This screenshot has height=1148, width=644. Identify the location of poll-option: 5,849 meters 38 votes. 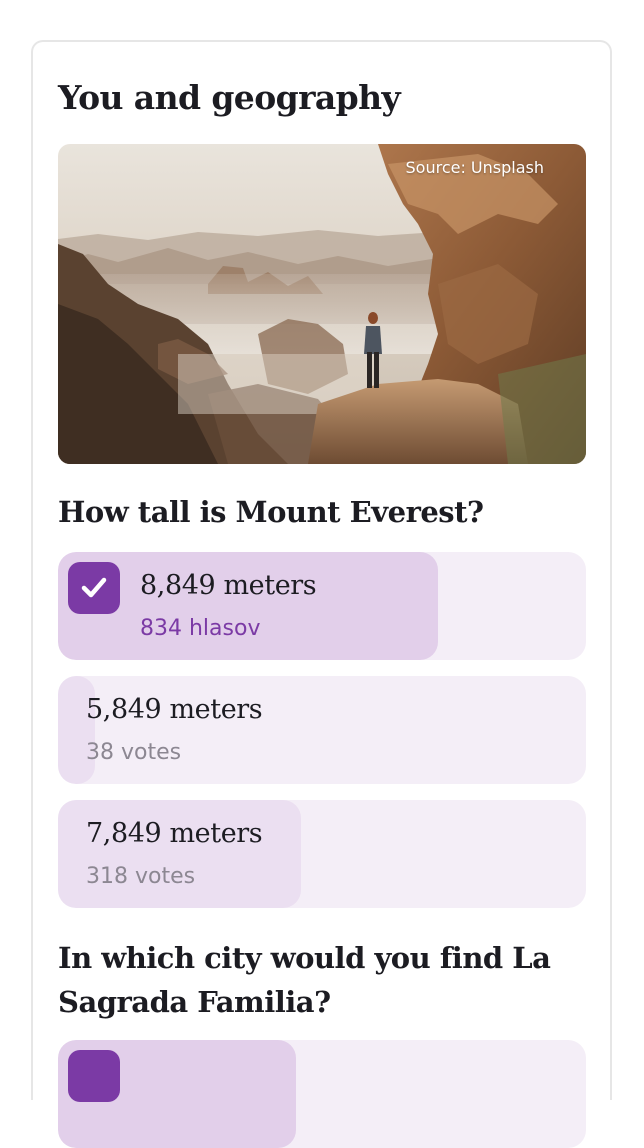
(322, 730).